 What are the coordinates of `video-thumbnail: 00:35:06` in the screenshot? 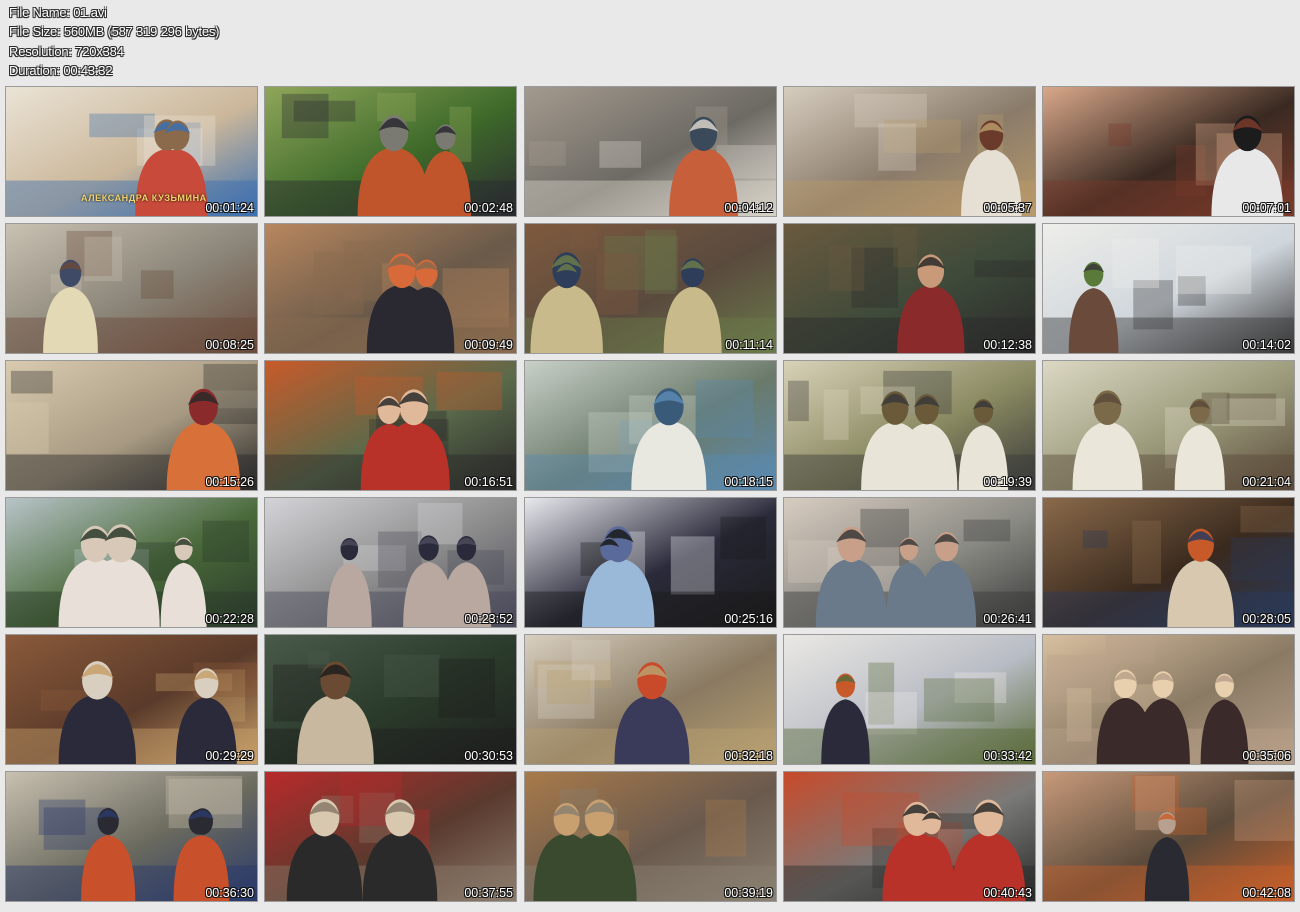 It's located at (1168, 699).